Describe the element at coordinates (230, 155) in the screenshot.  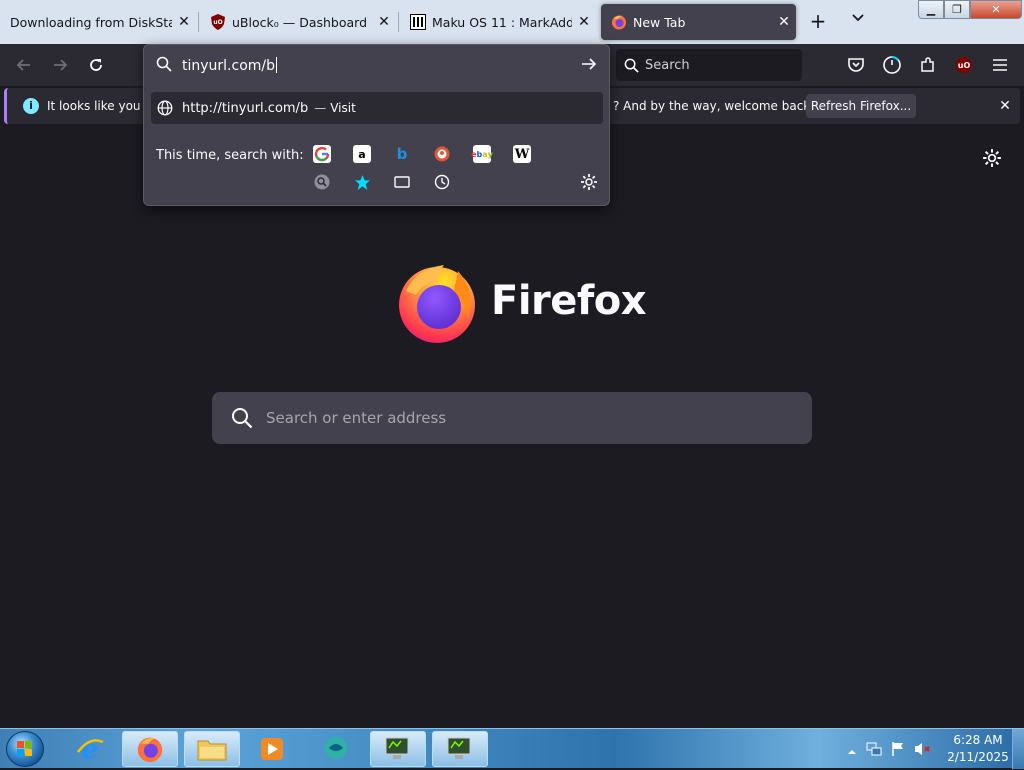
I see `one-off-search-label: This time, search with:` at that location.